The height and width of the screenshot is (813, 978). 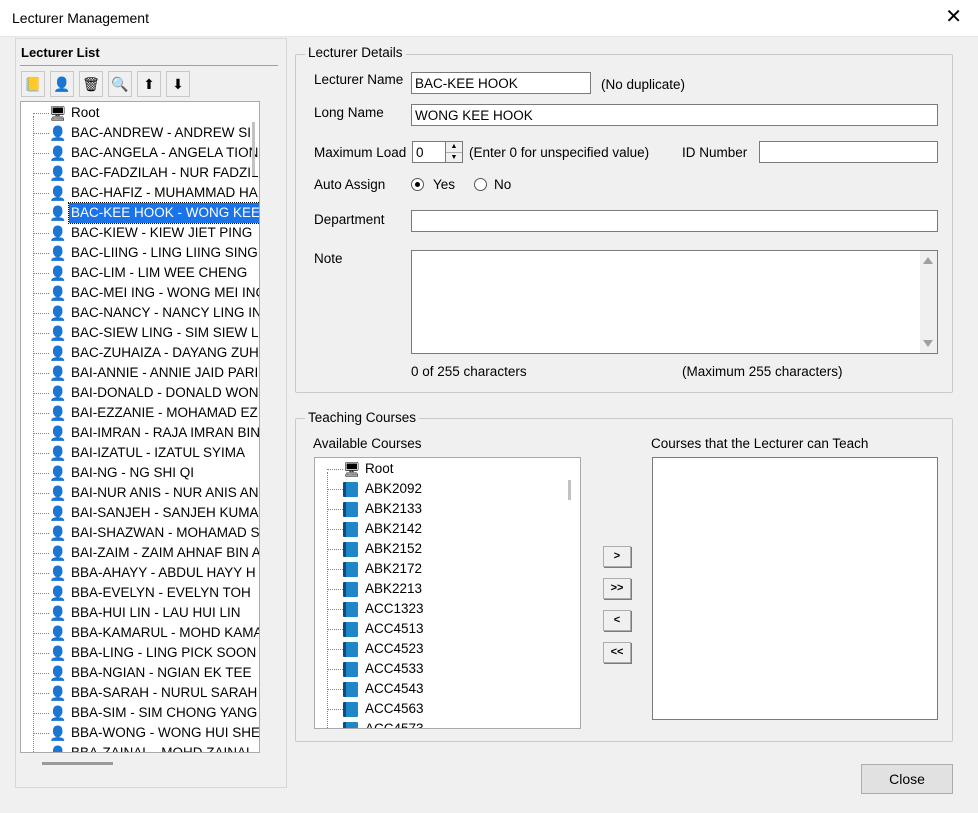 I want to click on lecturer-tree-scrollbar, so click(x=253, y=149).